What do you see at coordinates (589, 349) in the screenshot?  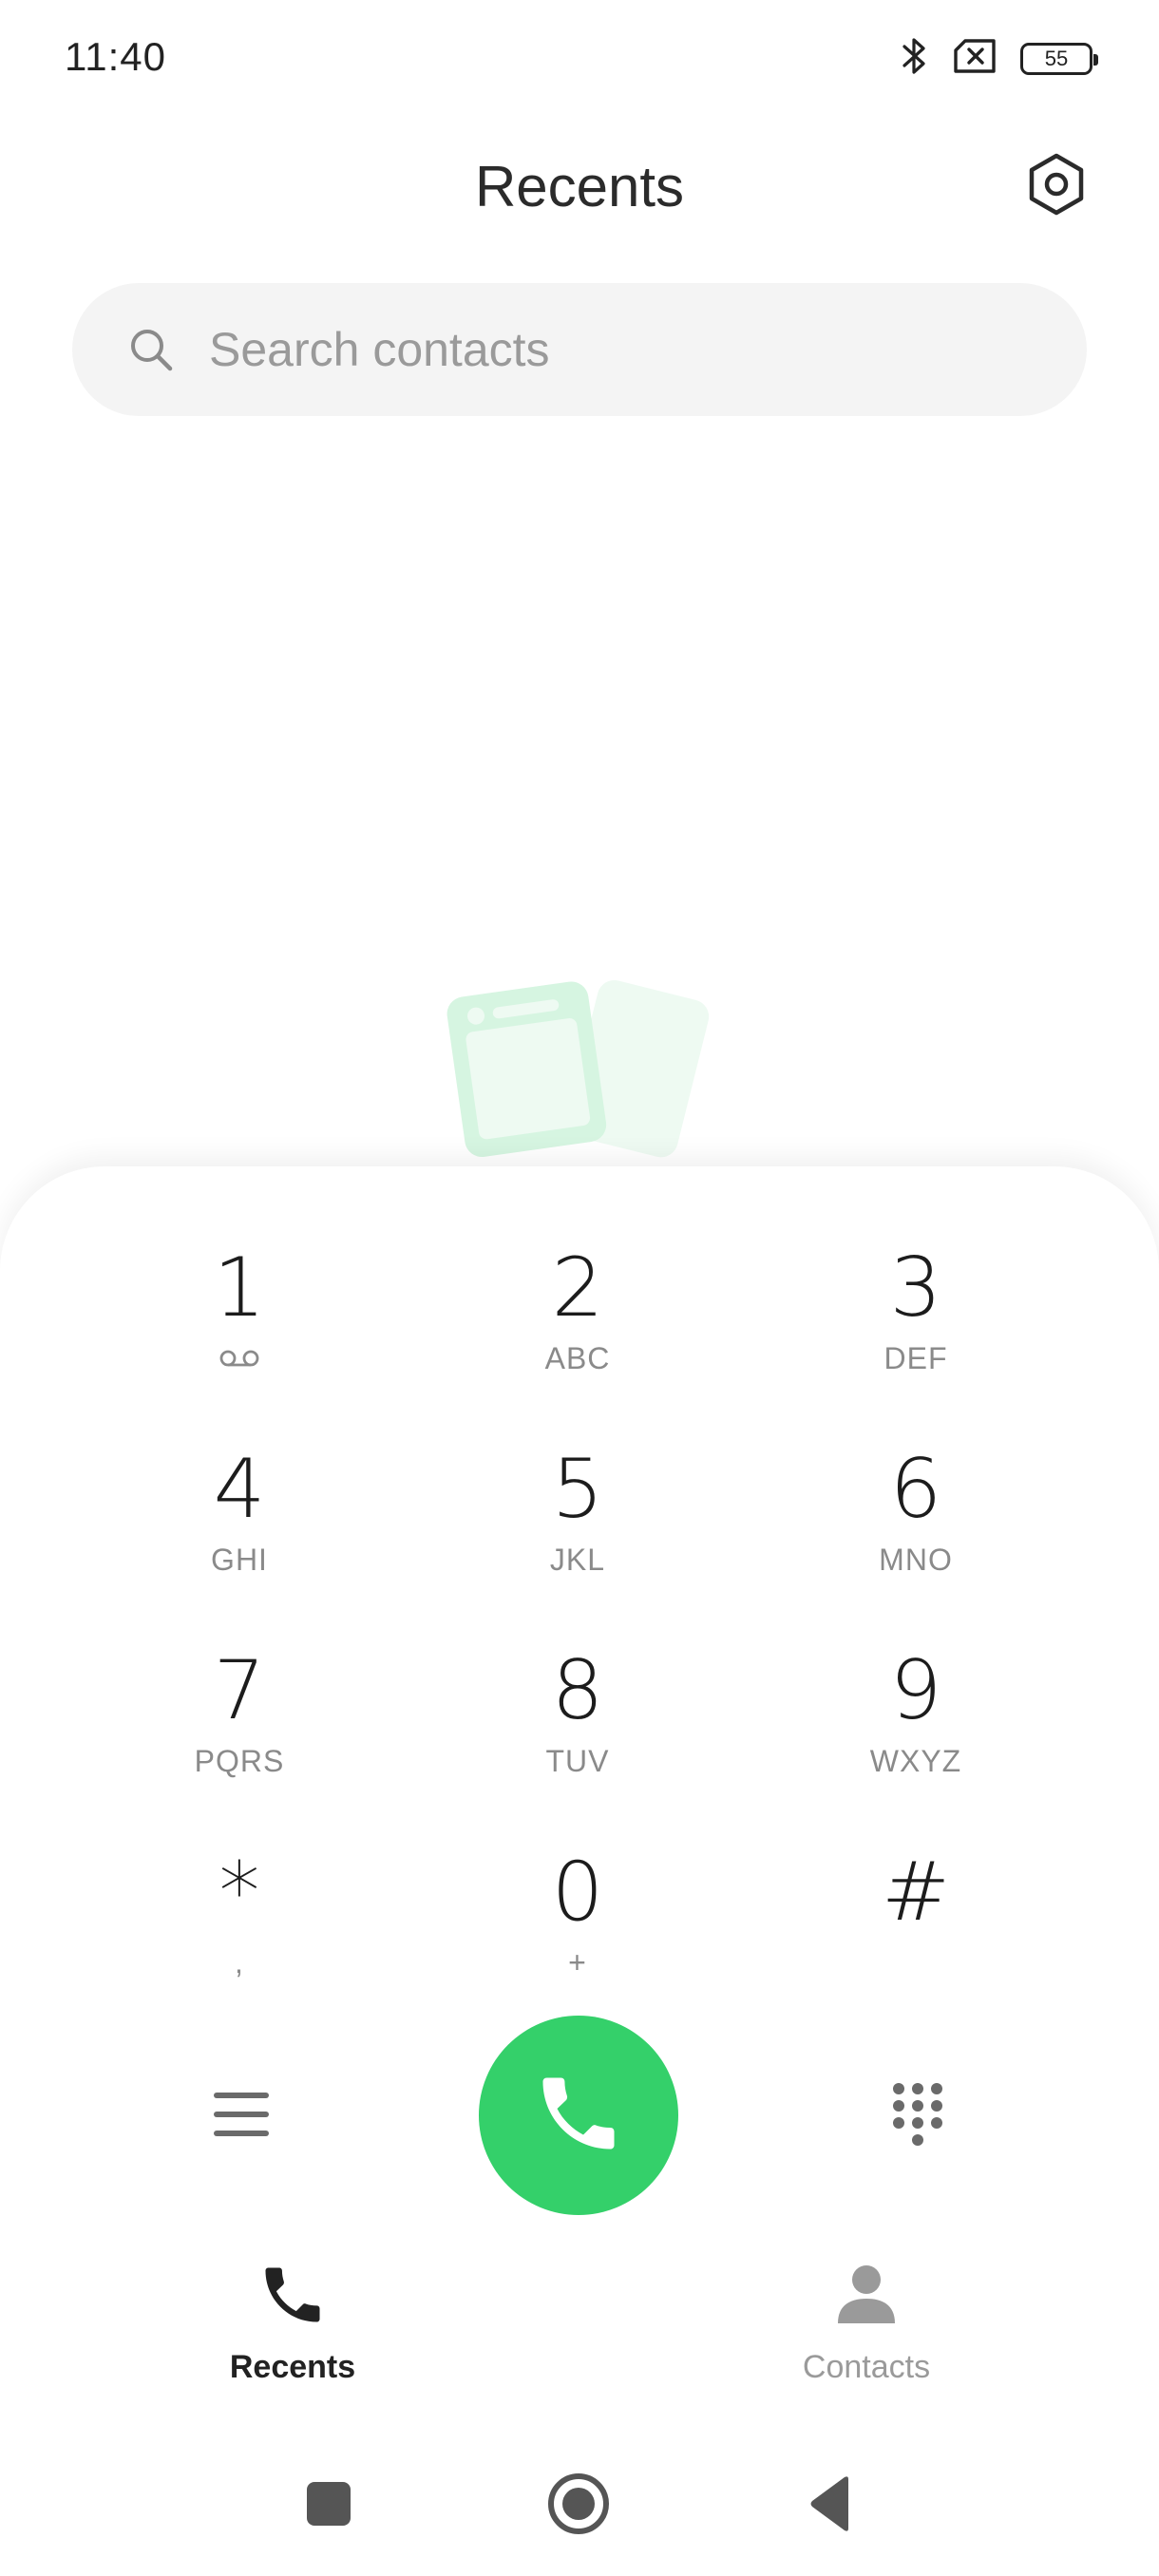 I see `search-input` at bounding box center [589, 349].